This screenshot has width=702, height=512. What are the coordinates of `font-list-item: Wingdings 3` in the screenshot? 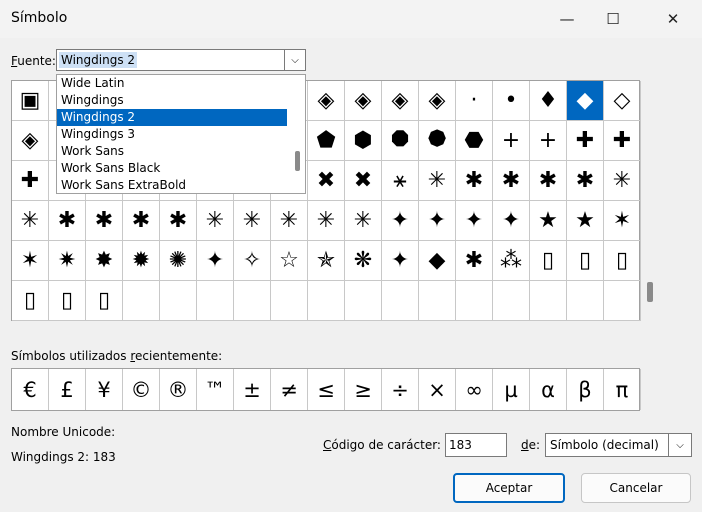 It's located at (172, 134).